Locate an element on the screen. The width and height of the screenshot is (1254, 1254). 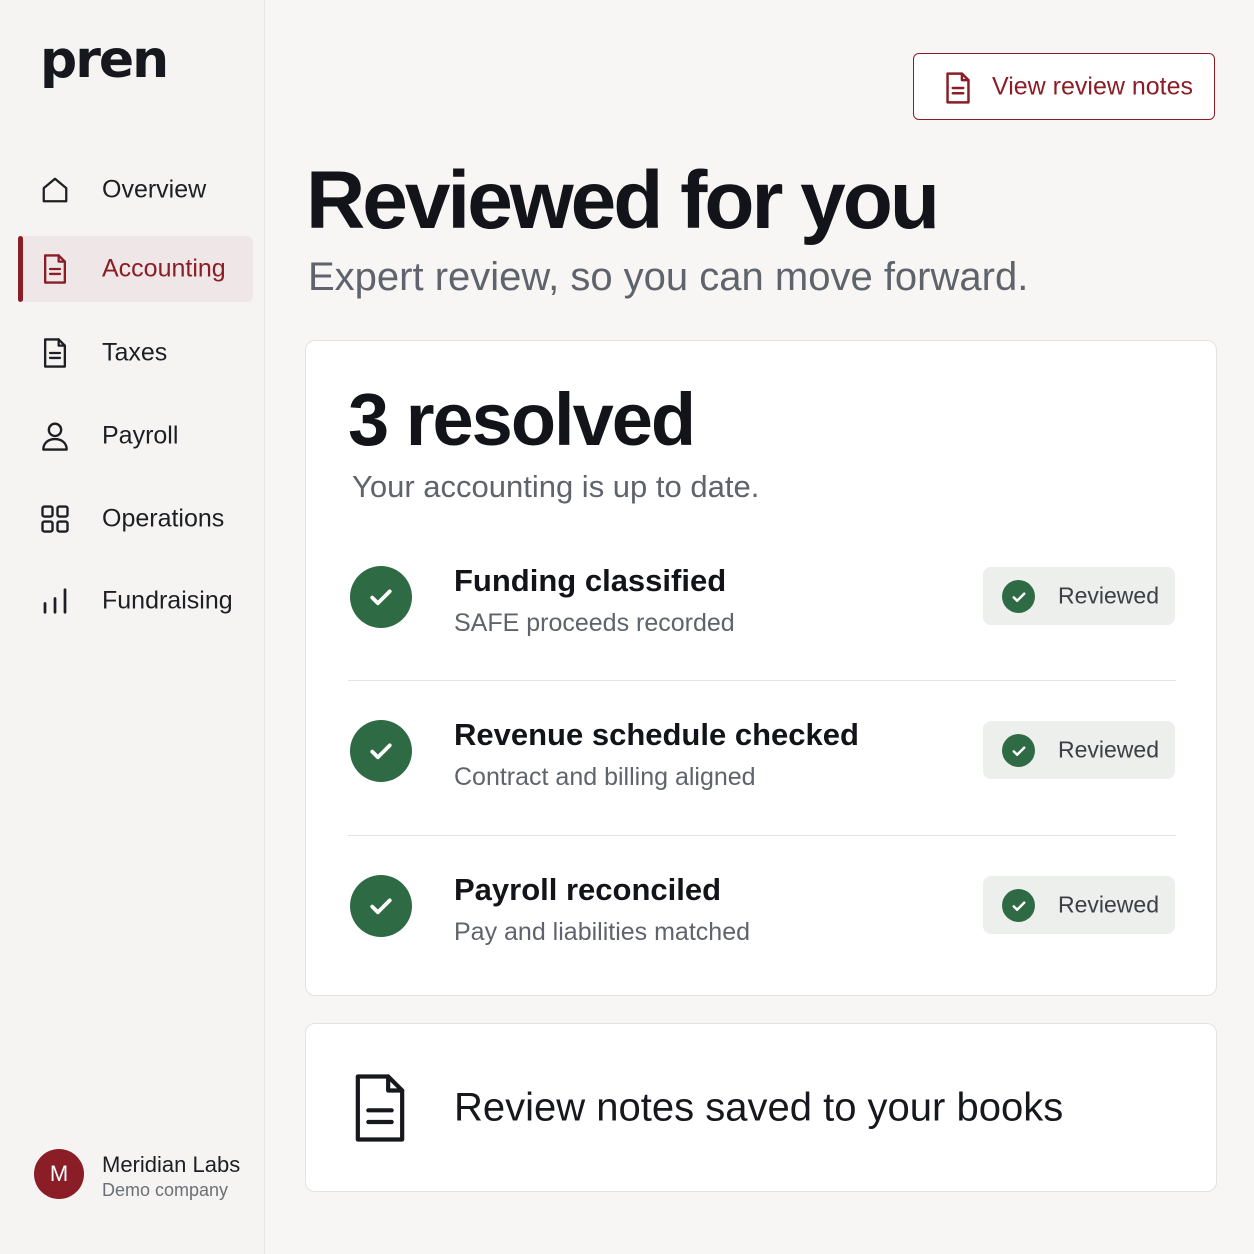
status-text: Your accounting is up to date. is located at coordinates (556, 486).